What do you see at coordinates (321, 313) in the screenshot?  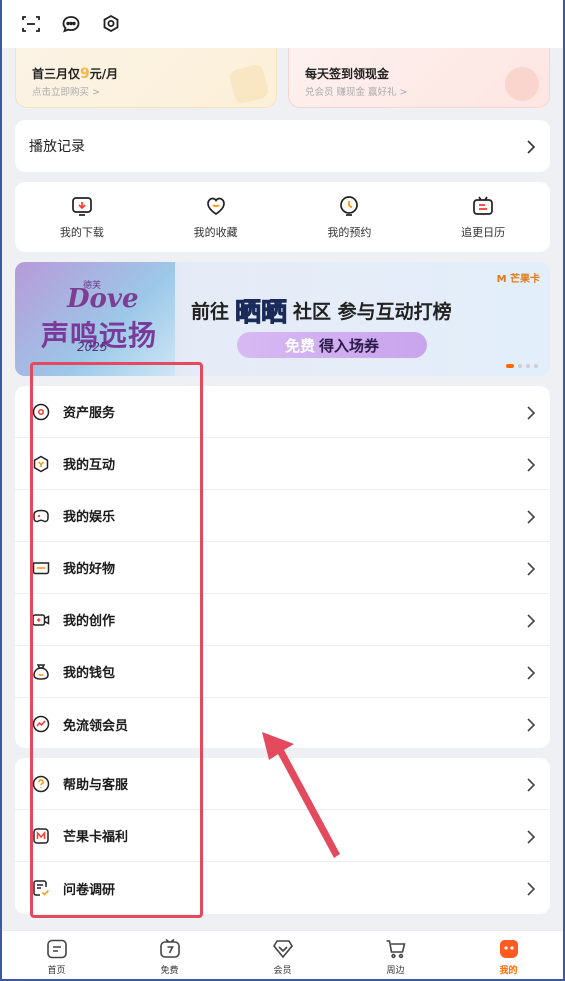 I see `banner-headline: 前往 晒晒 社区 参与互动打榜` at bounding box center [321, 313].